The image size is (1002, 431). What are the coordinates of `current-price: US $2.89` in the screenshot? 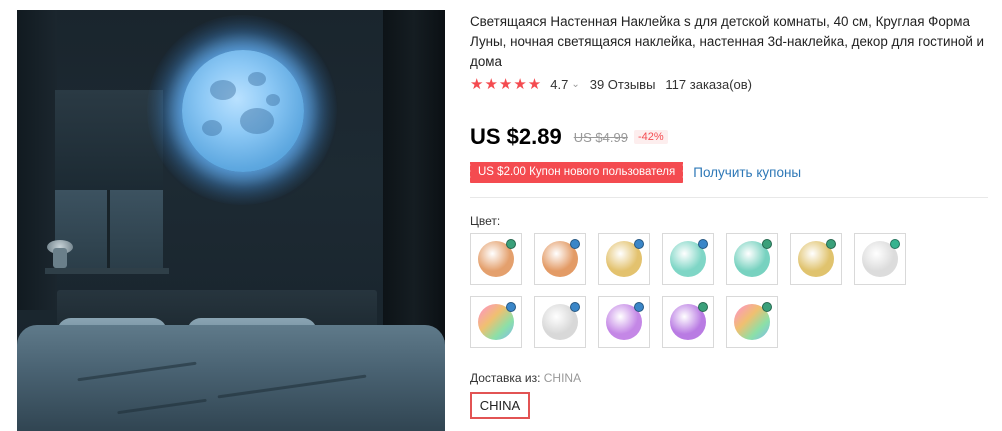 It's located at (516, 136).